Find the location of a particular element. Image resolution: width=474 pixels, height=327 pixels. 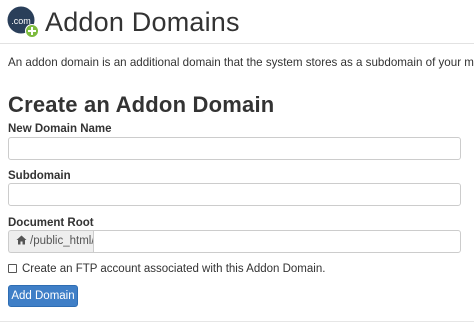

document-root-label: Document Root is located at coordinates (51, 223).